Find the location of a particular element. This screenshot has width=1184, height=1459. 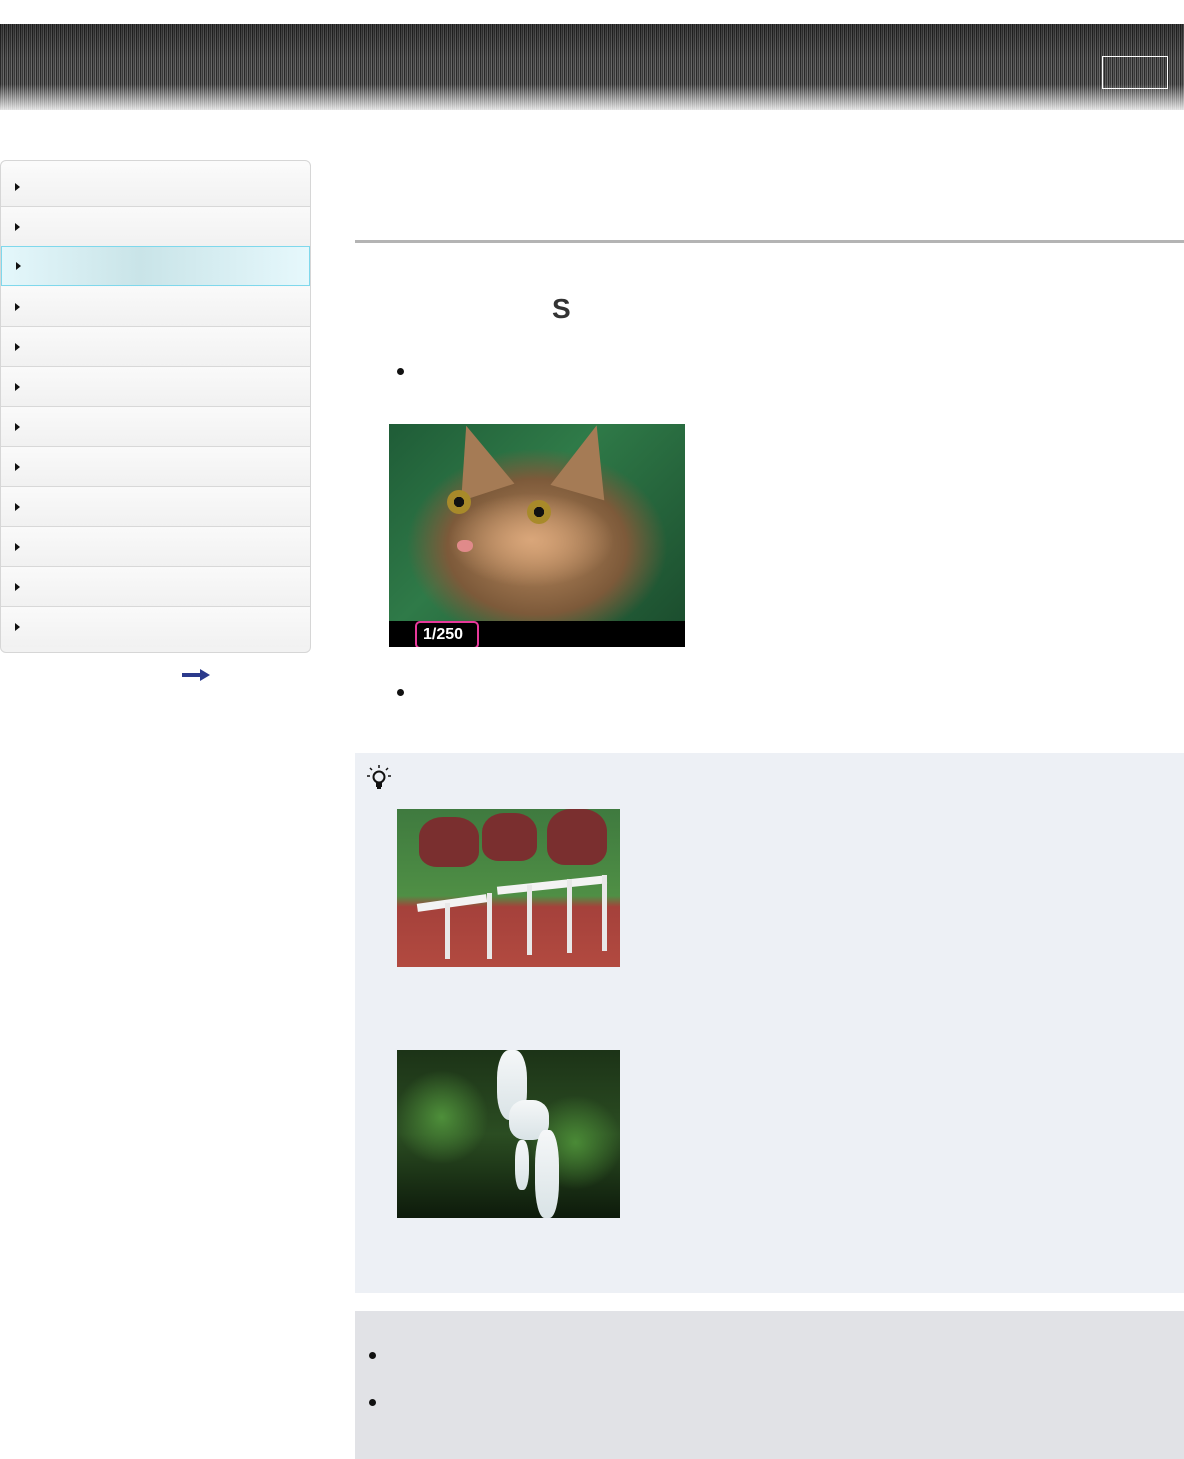

title-divider is located at coordinates (769, 241).